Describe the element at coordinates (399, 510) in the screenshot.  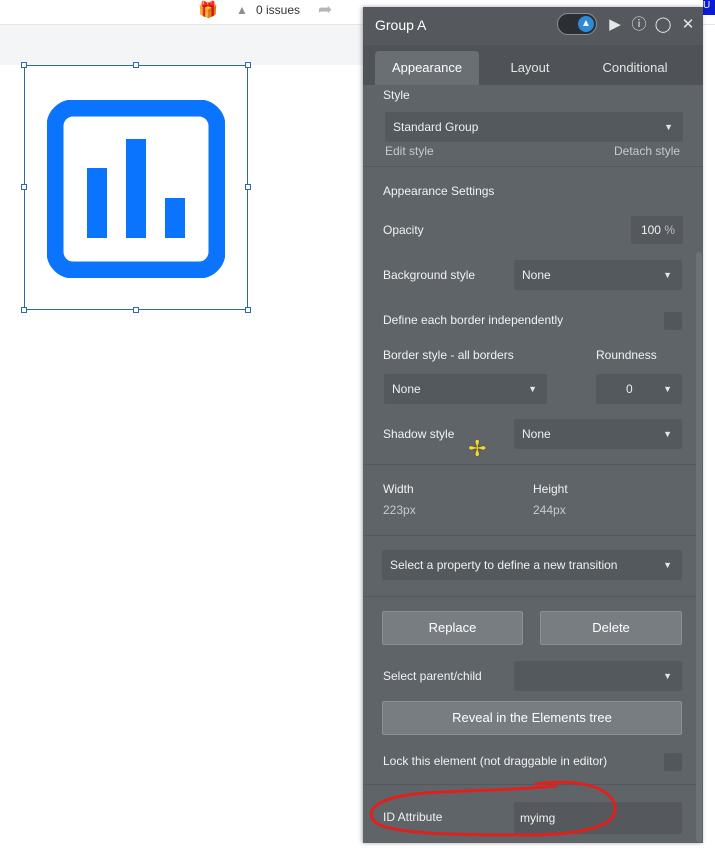
I see `width-value: 223px` at that location.